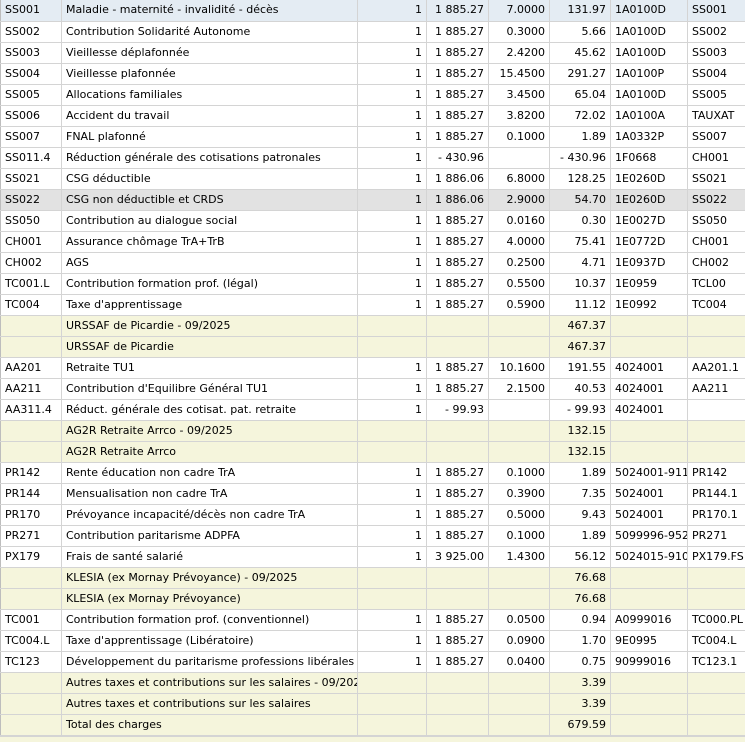 The width and height of the screenshot is (745, 742). Describe the element at coordinates (649, 115) in the screenshot. I see `cell-account: 1A0100A` at that location.